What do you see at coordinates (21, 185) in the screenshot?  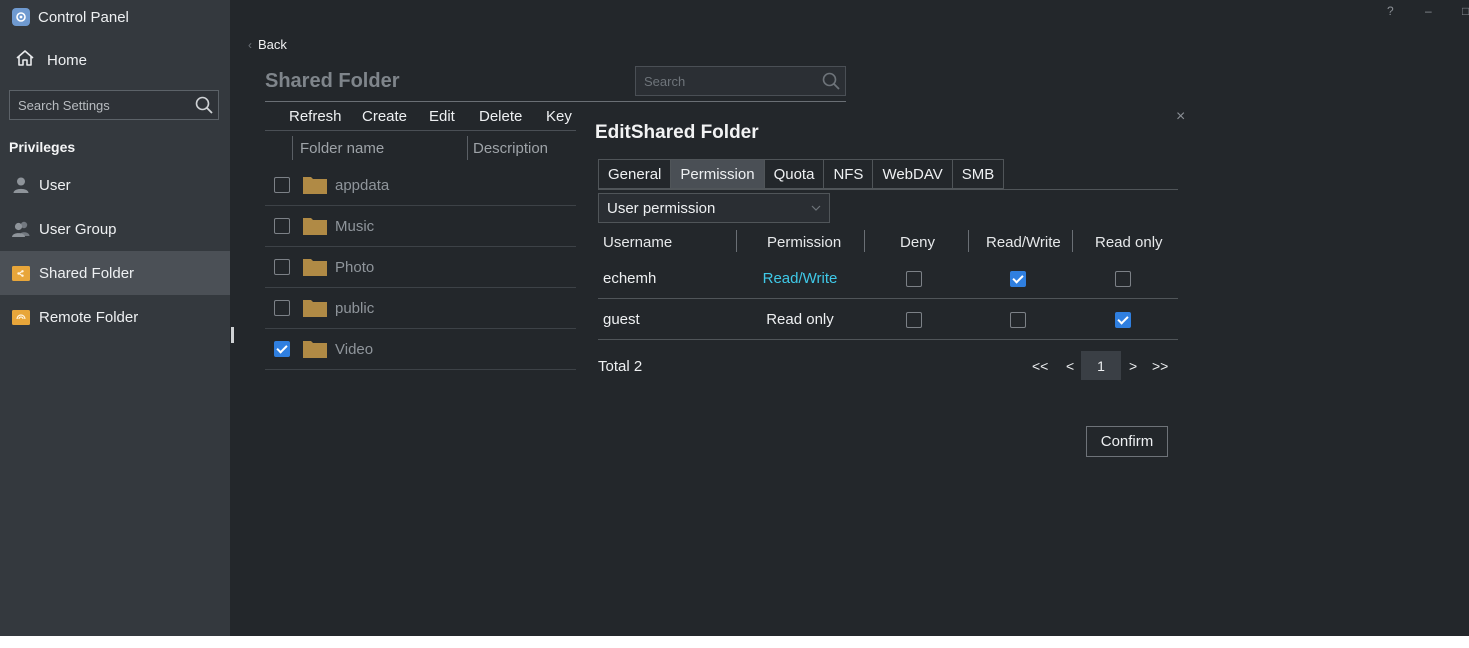 I see `user-icon` at bounding box center [21, 185].